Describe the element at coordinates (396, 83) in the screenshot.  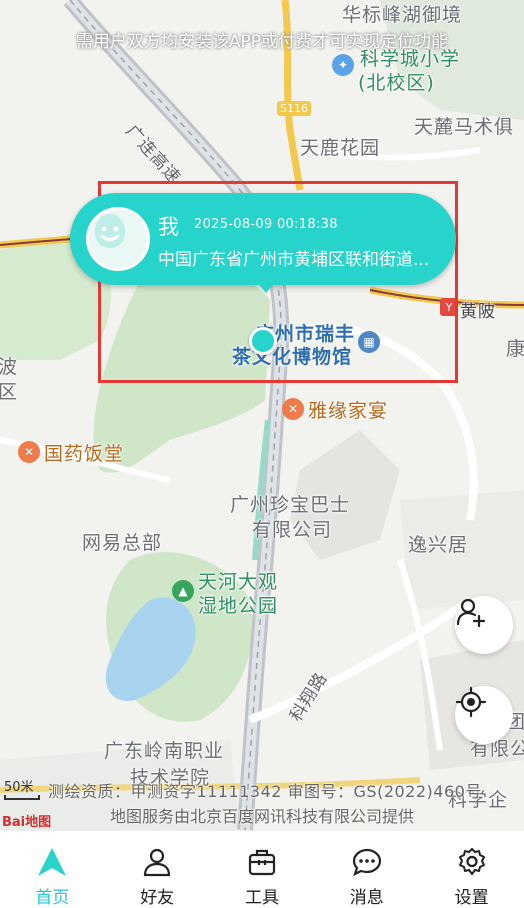
I see `place-label: (北校区)` at that location.